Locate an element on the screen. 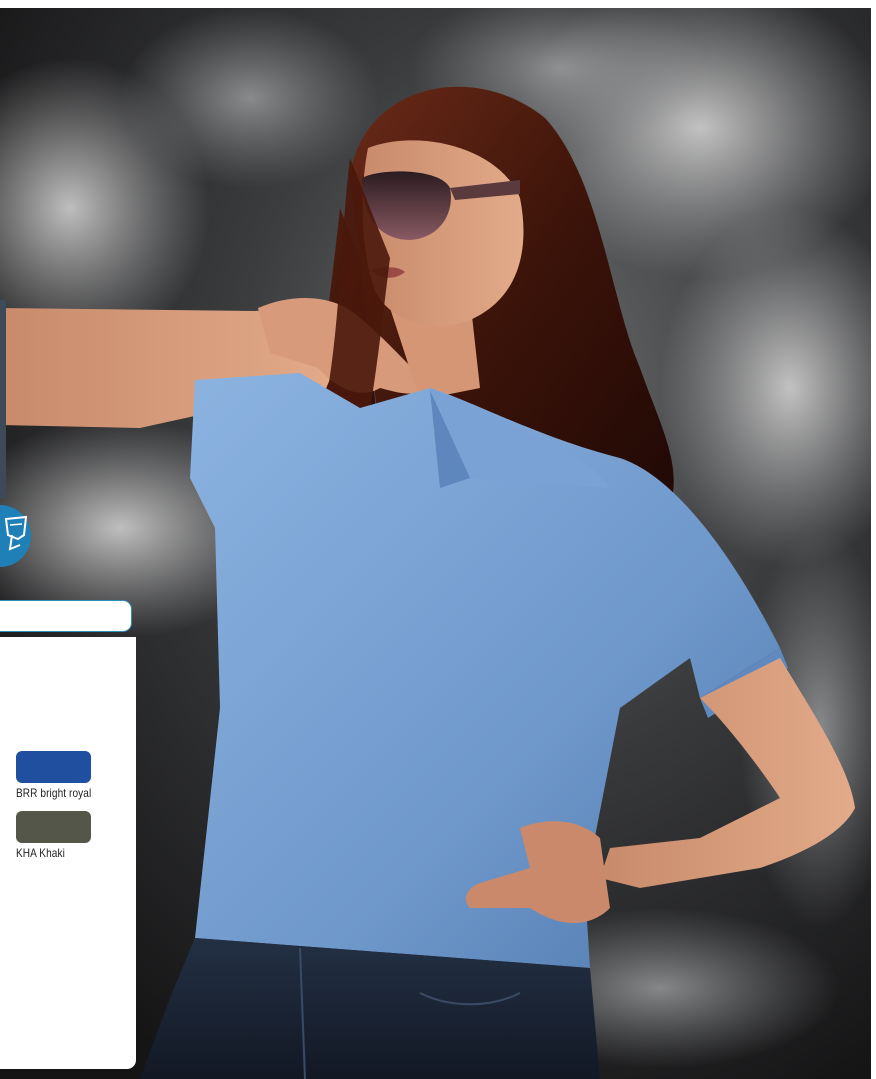 This screenshot has width=876, height=1079. color-swatch-bright-royal is located at coordinates (53, 767).